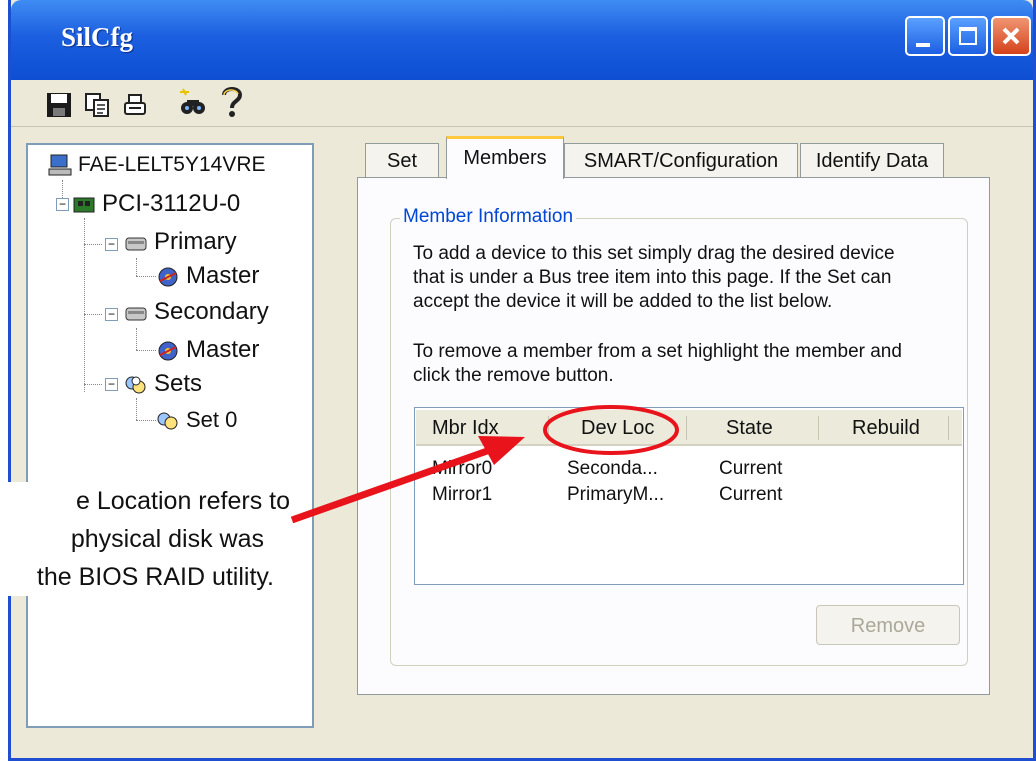  I want to click on annotation-overlay, so click(484, 464).